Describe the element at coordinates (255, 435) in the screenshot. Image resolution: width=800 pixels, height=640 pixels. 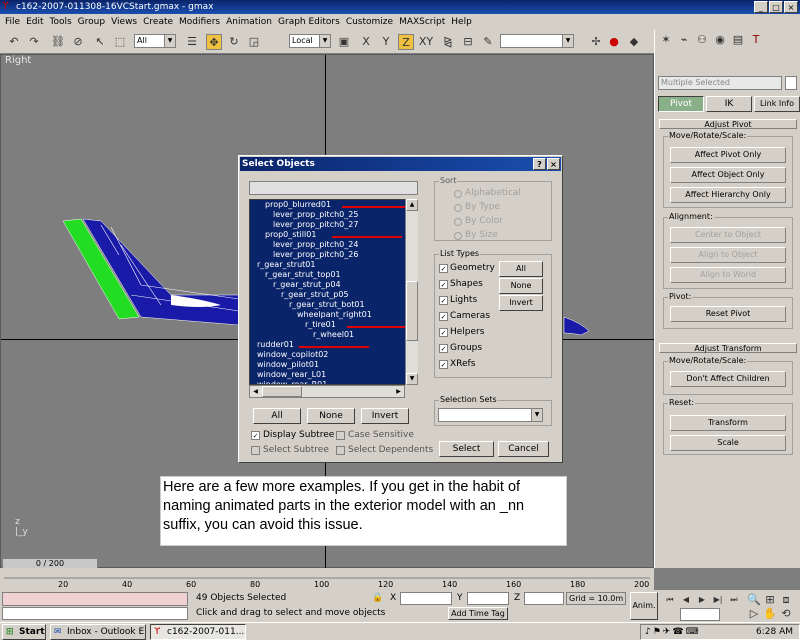
I see `display-subtree-checkbox: ✓` at that location.